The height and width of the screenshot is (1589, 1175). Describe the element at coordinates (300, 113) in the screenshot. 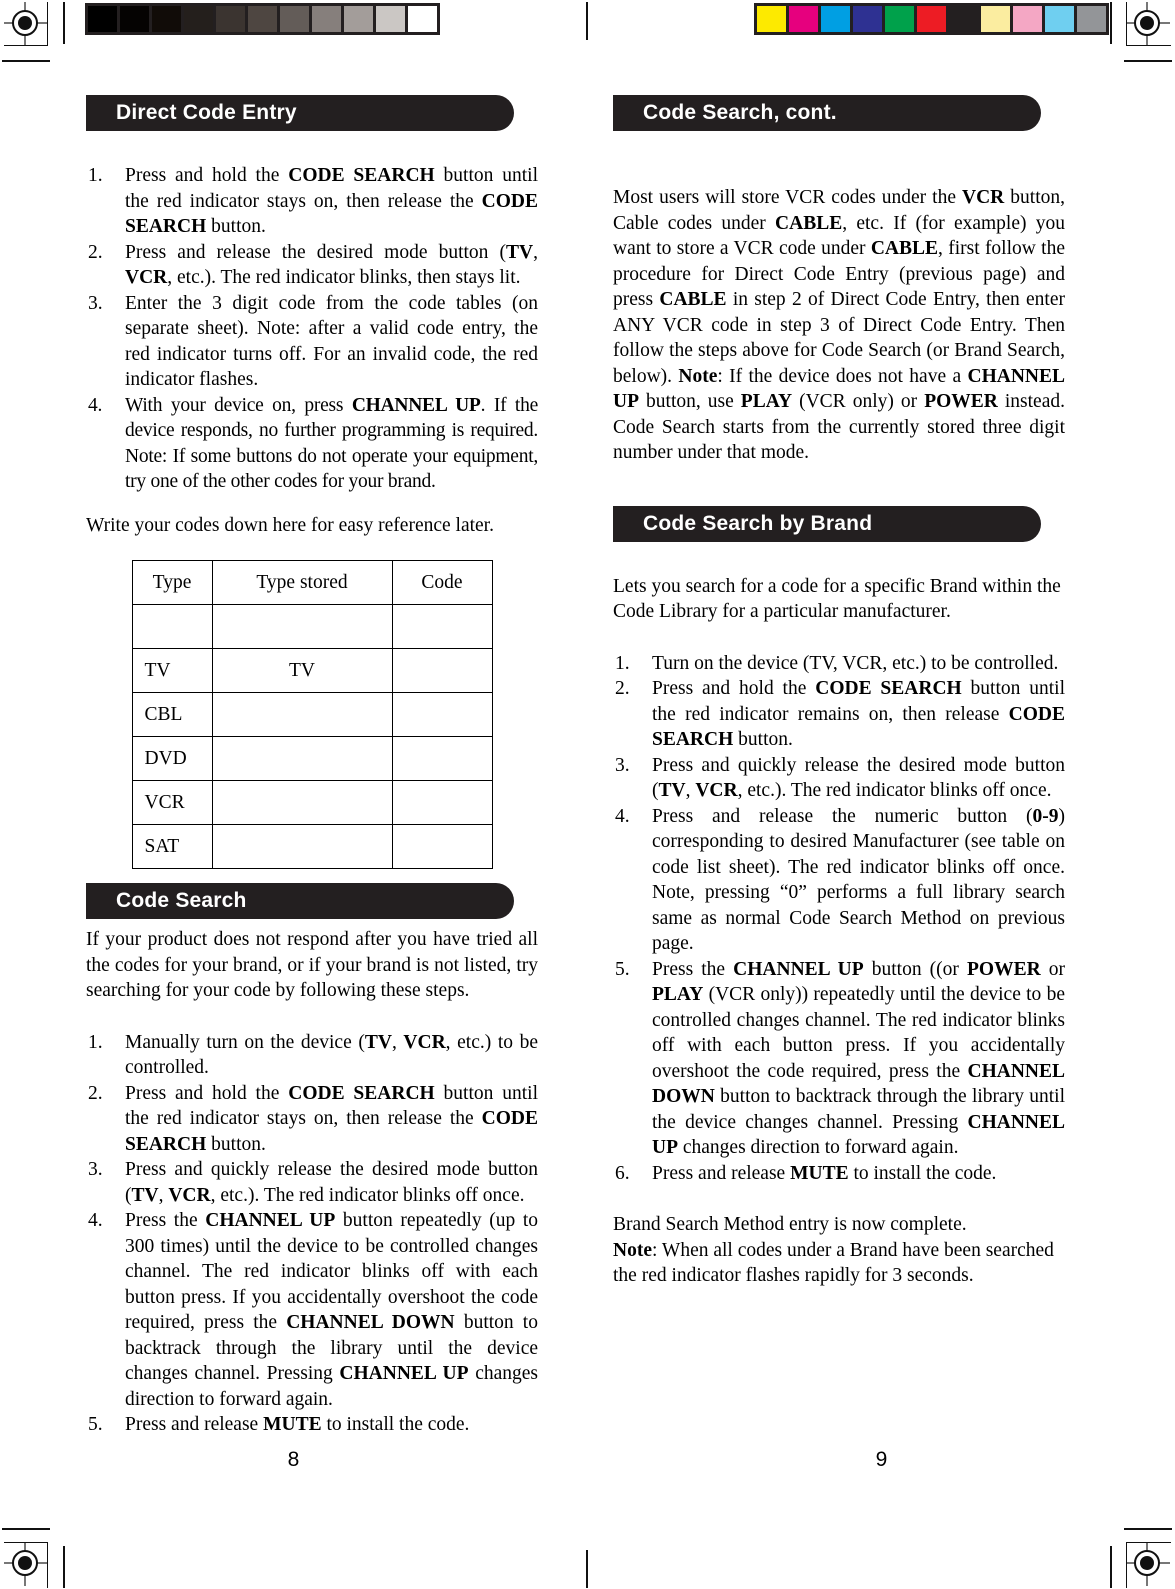

I see `section-heading-direct-code-entry: Direct Code Entry` at that location.